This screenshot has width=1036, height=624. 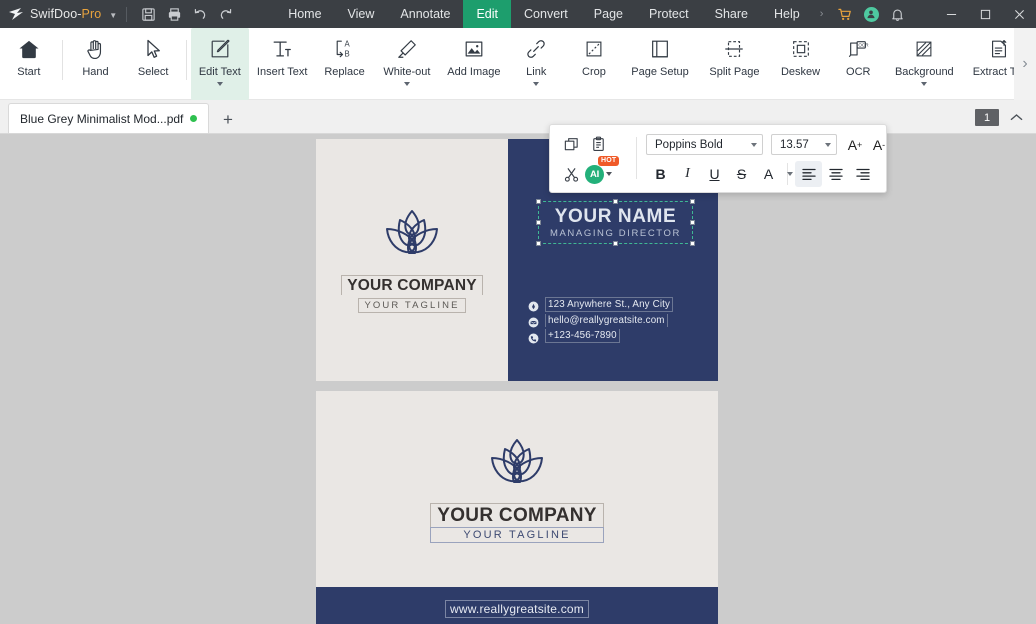 What do you see at coordinates (1019, 14) in the screenshot?
I see `close-button` at bounding box center [1019, 14].